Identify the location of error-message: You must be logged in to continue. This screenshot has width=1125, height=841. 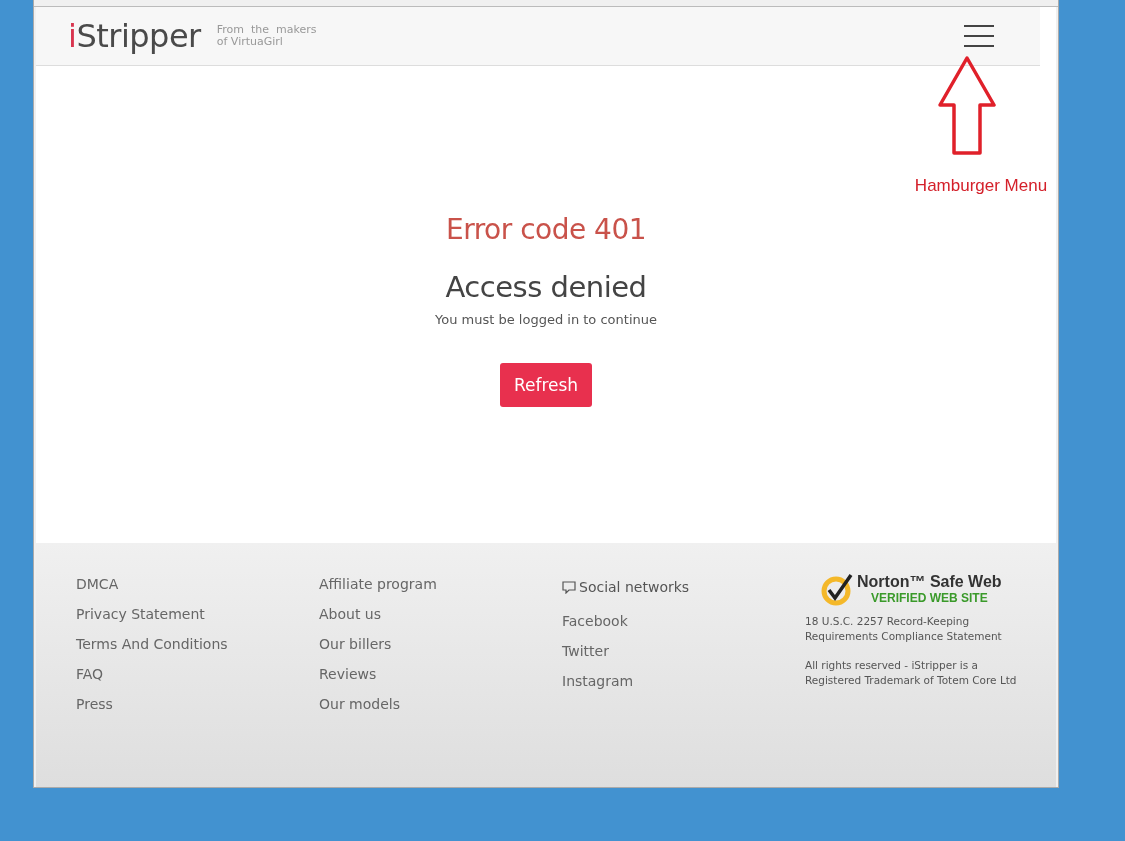
(546, 319).